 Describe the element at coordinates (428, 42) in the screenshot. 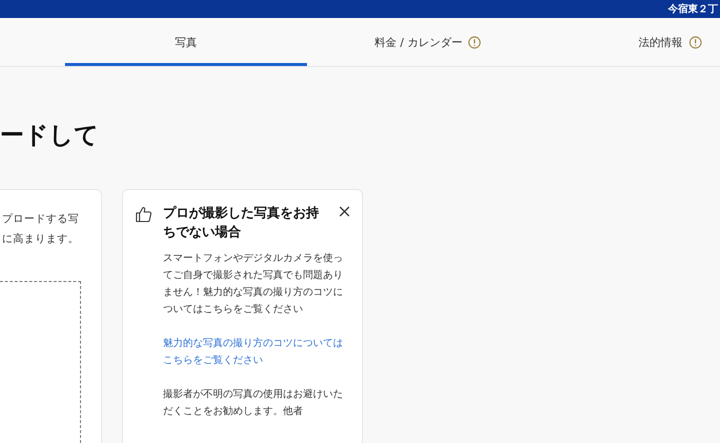

I see `tab: 料金 / カレンダー` at that location.